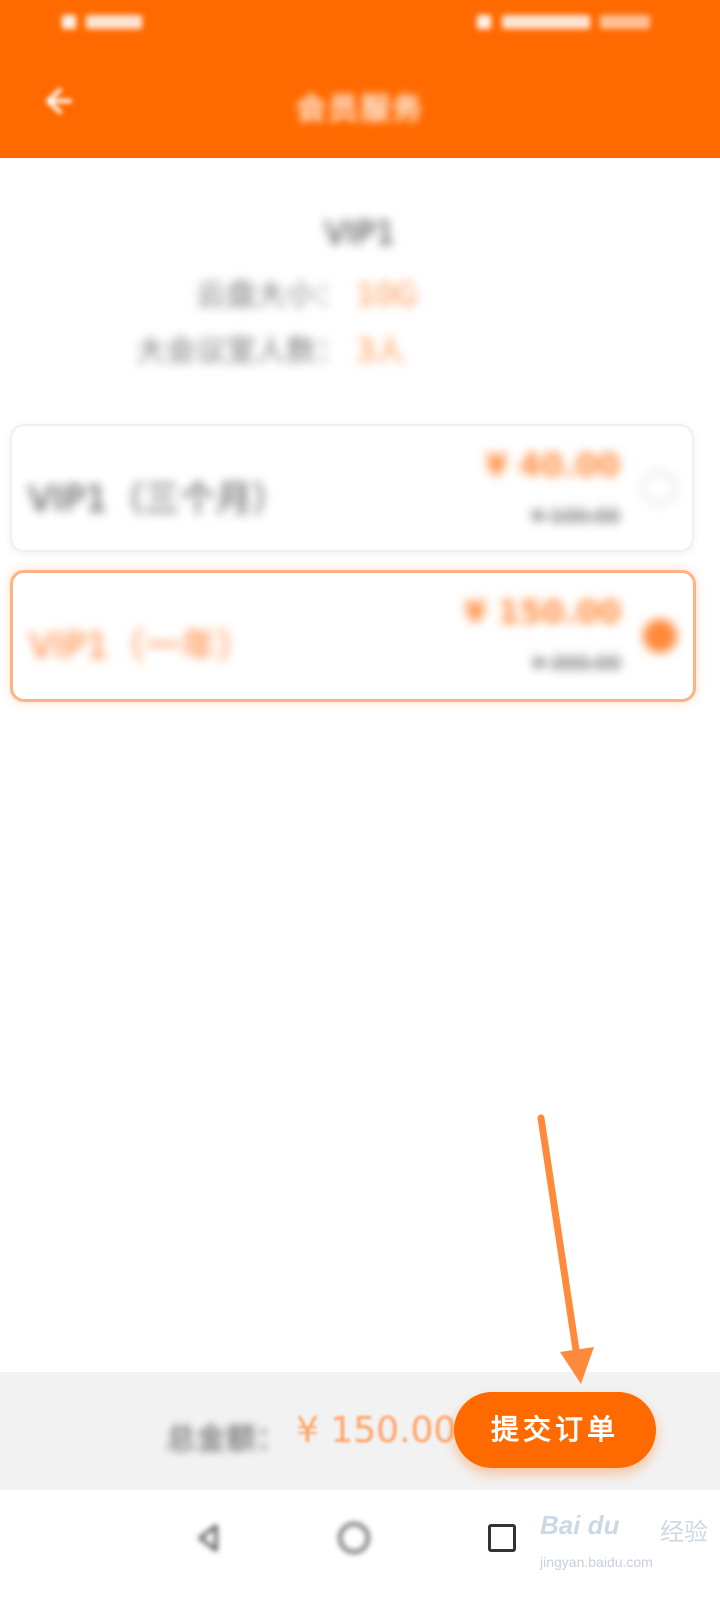 The image size is (720, 1600). What do you see at coordinates (555, 1430) in the screenshot?
I see `submit-order-button: 提交订单` at bounding box center [555, 1430].